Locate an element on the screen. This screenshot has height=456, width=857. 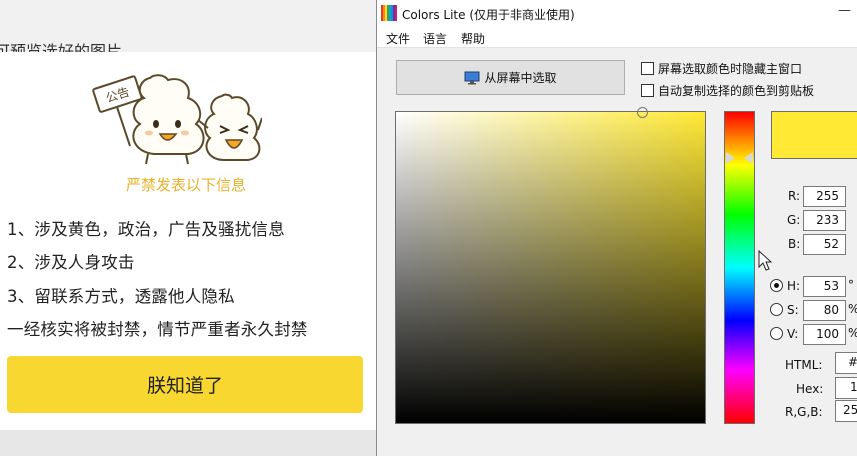
picker-cursor-ring is located at coordinates (642, 112).